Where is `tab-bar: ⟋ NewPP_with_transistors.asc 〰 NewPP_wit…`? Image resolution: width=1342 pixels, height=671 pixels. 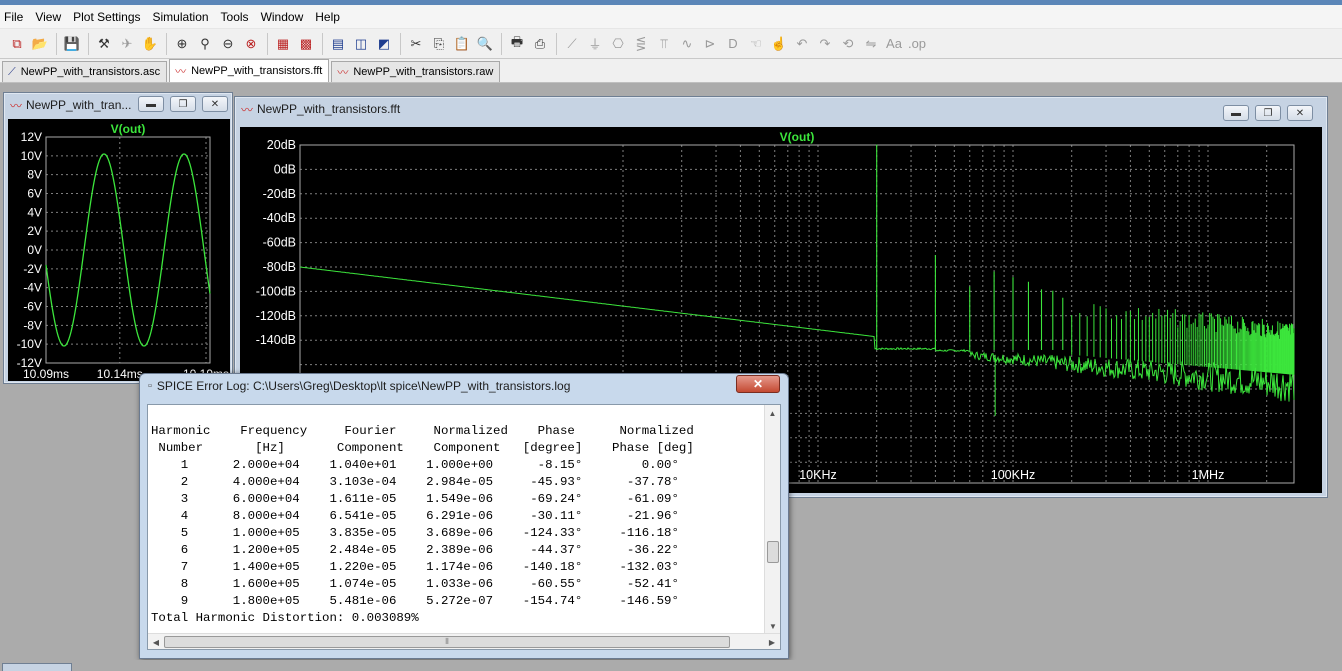
tab-bar: ⟋ NewPP_with_transistors.asc 〰 NewPP_wit… is located at coordinates (671, 71).